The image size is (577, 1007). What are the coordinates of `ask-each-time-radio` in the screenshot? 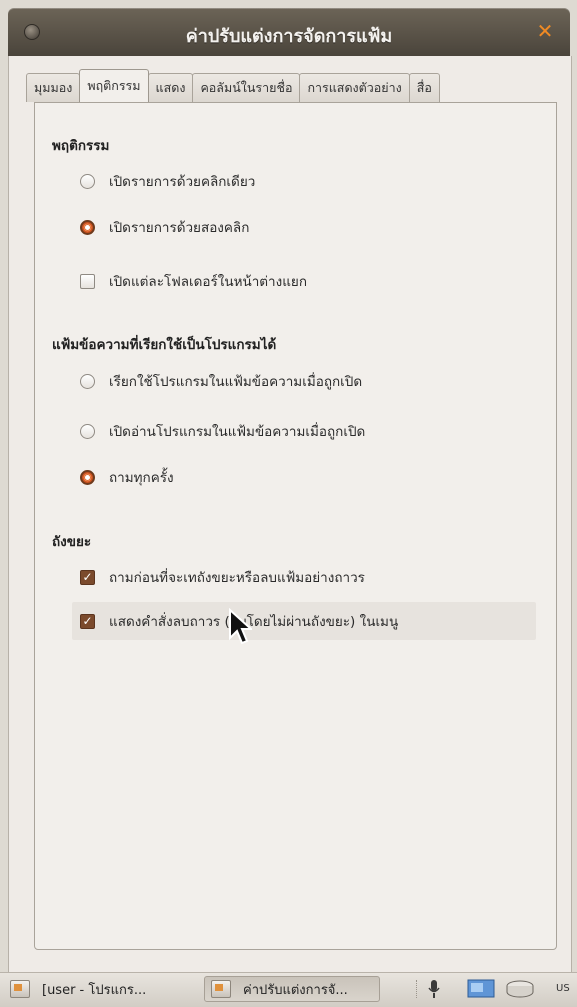 It's located at (87, 477).